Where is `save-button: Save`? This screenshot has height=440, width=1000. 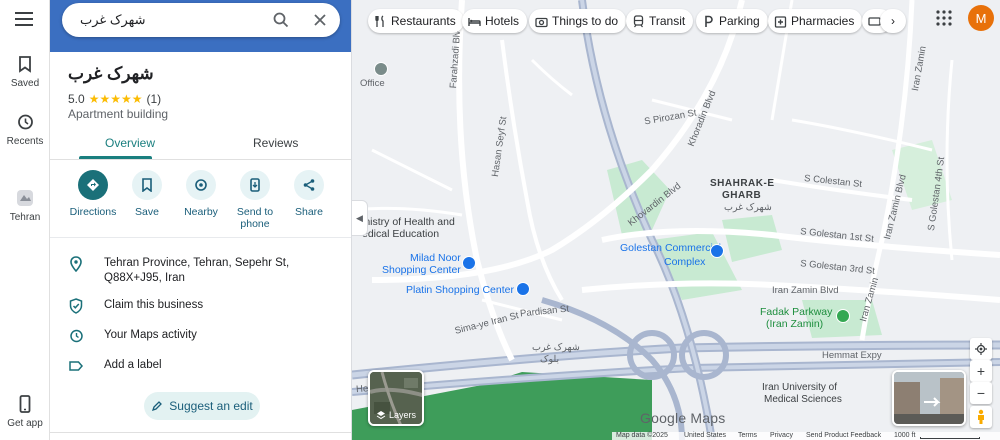
save-button: Save is located at coordinates (147, 194).